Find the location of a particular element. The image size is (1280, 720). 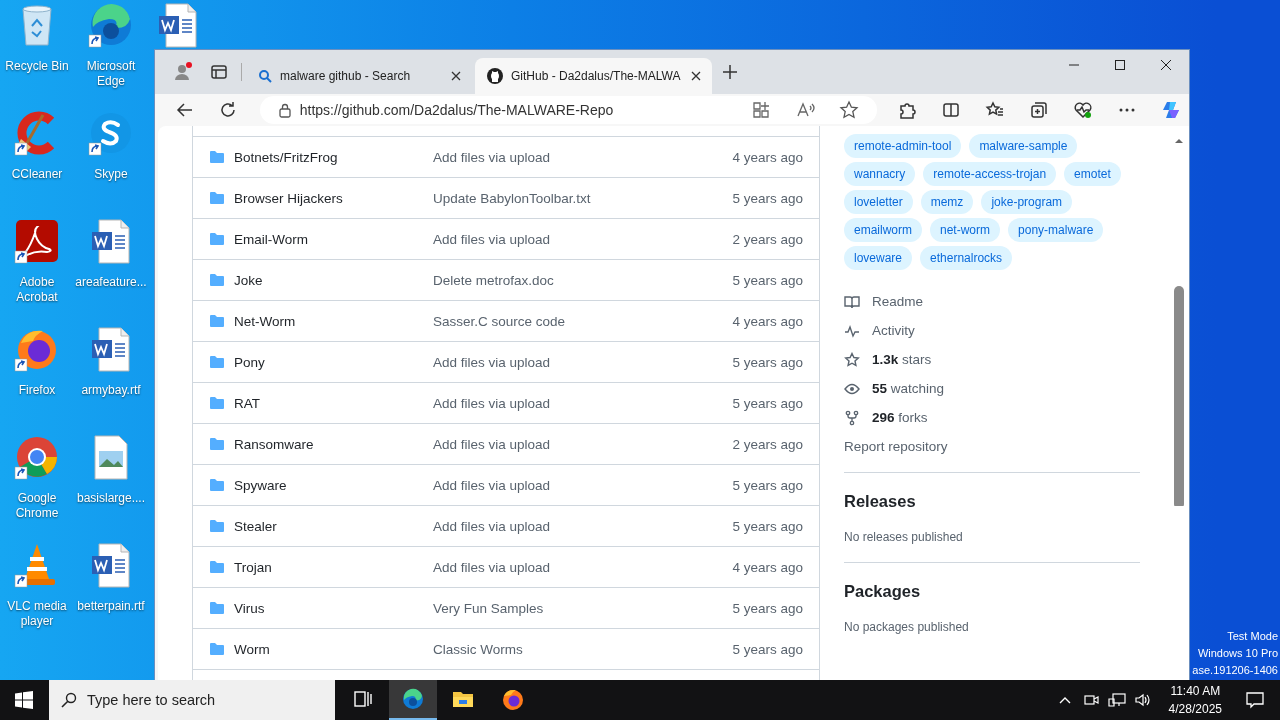

commit-message: Very Fun Samples is located at coordinates (488, 608).